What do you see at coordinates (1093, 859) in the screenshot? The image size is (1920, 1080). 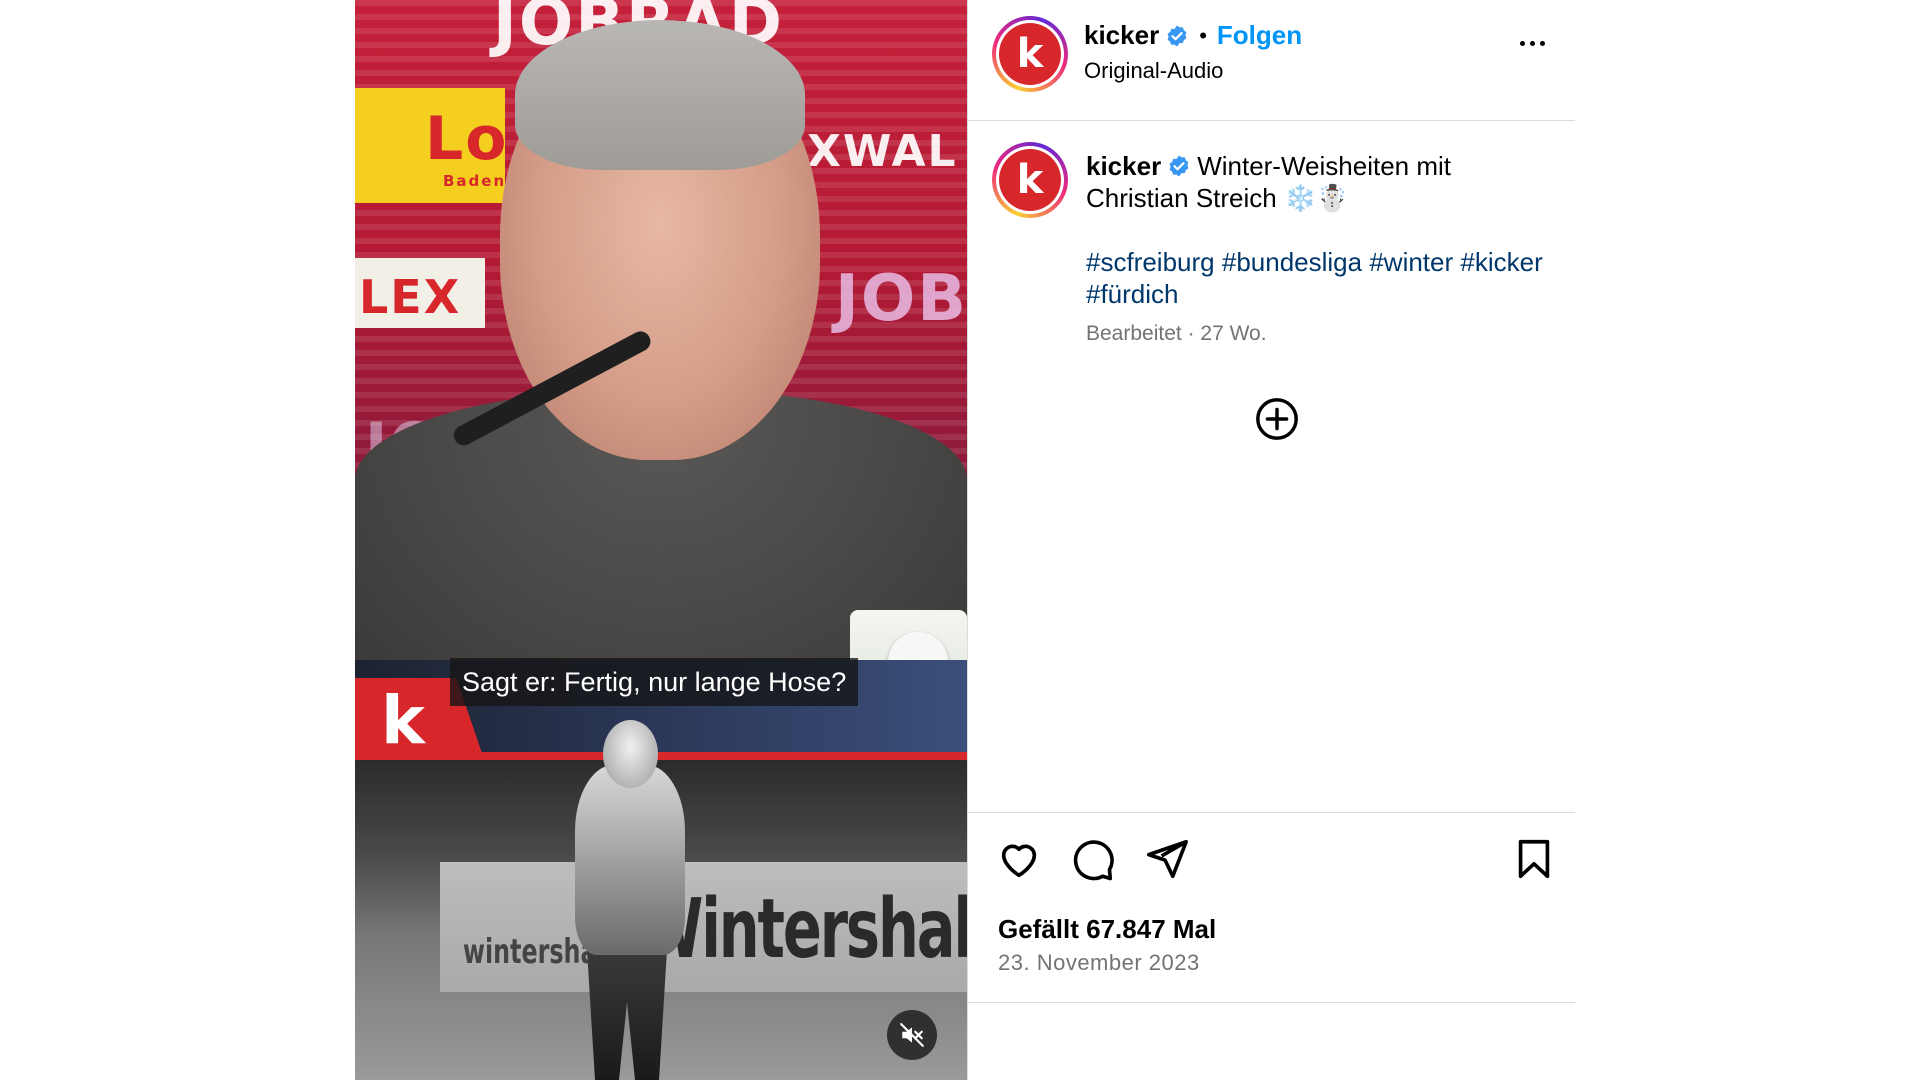 I see `comment-bubble-icon` at bounding box center [1093, 859].